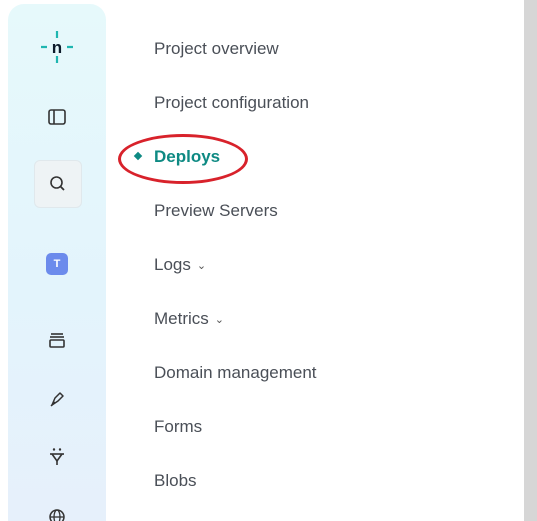 The height and width of the screenshot is (521, 537). I want to click on nav-item-label: Metrics, so click(181, 318).